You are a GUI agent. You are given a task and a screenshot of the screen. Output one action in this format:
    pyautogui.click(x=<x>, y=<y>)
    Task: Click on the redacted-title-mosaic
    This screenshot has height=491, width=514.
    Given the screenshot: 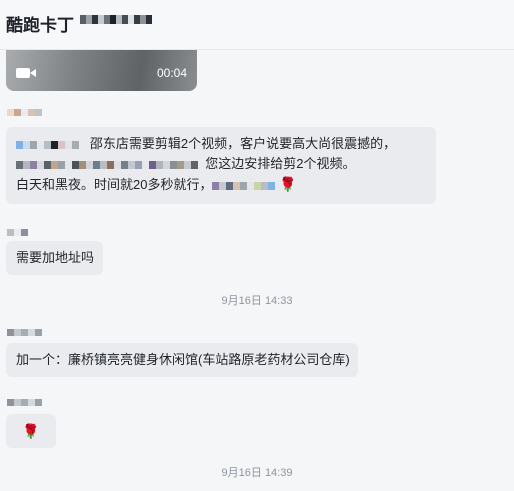 What is the action you would take?
    pyautogui.click(x=116, y=20)
    